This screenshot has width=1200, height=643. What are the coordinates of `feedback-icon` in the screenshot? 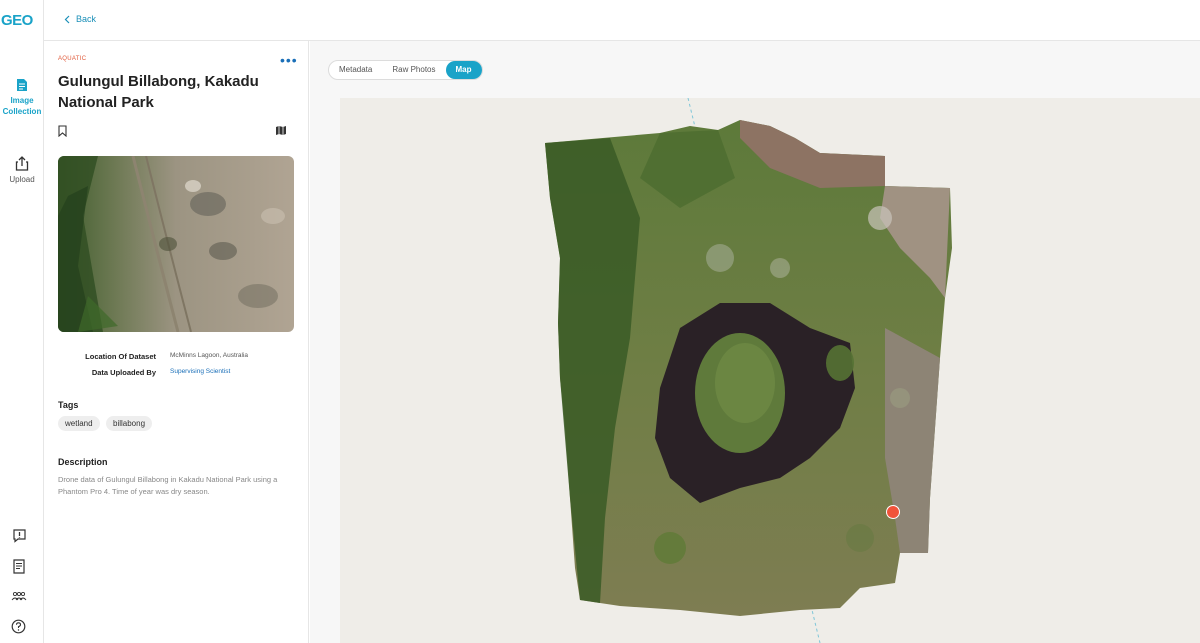 It's located at (19, 535).